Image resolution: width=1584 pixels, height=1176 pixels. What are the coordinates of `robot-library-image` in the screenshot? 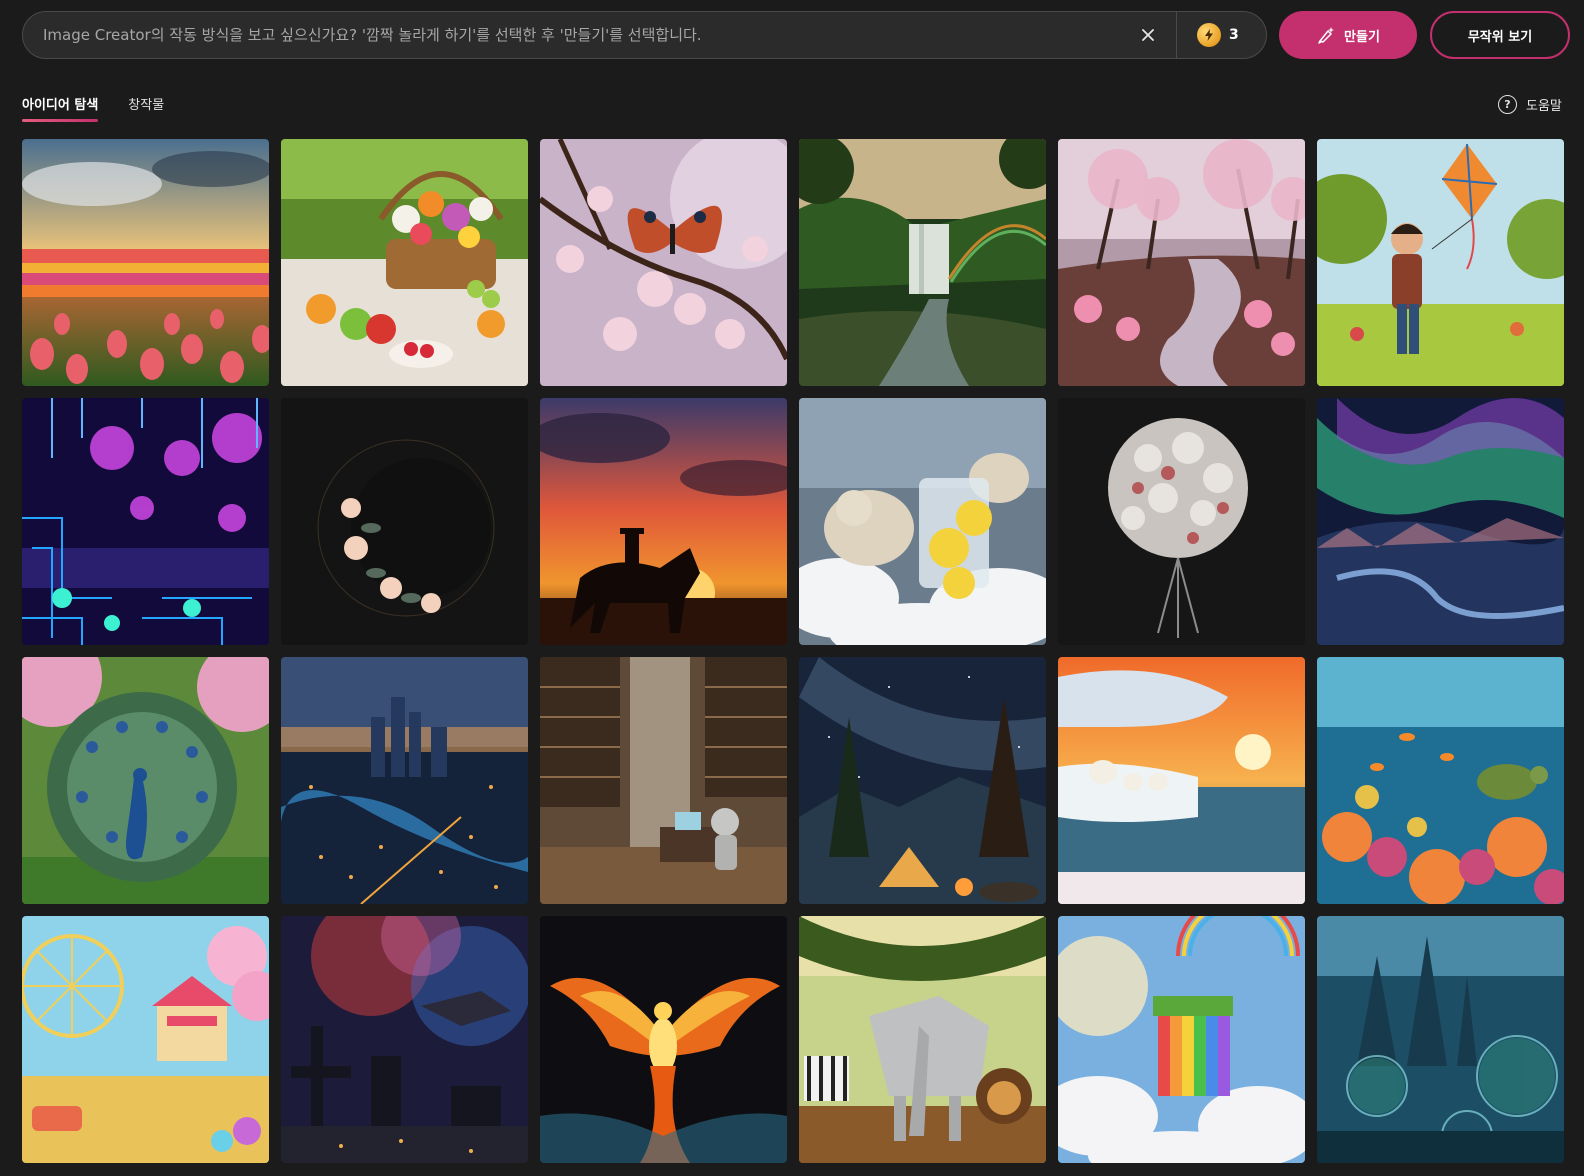 It's located at (663, 780).